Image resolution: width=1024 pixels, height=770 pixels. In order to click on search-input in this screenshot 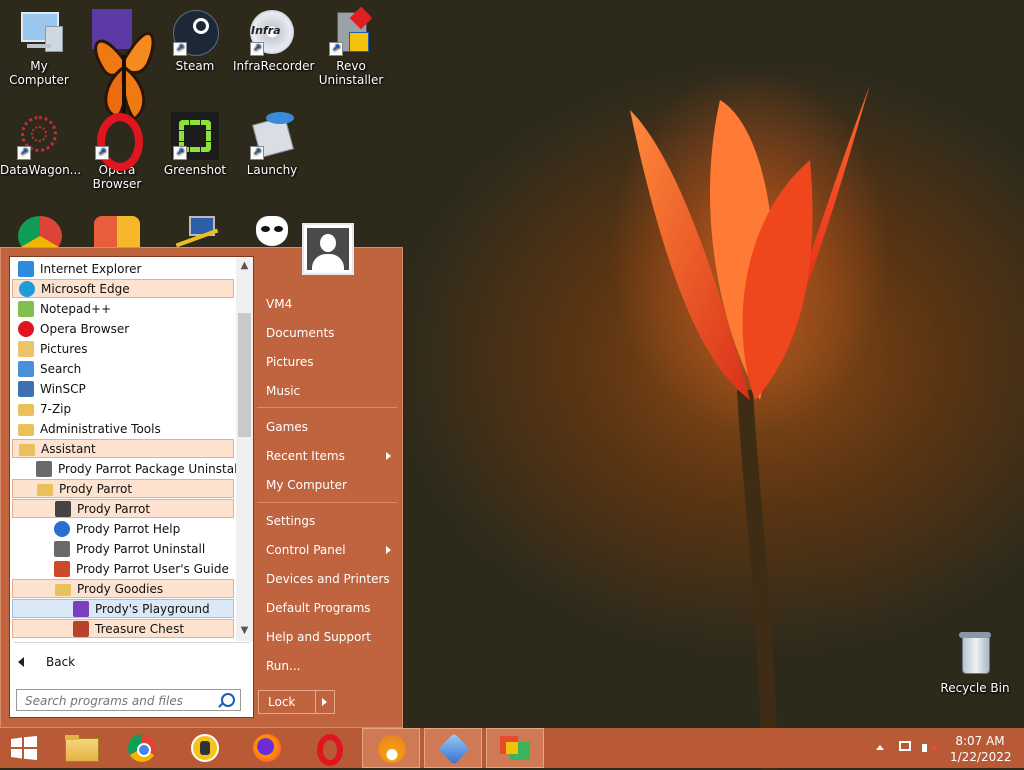, I will do `click(120, 701)`.